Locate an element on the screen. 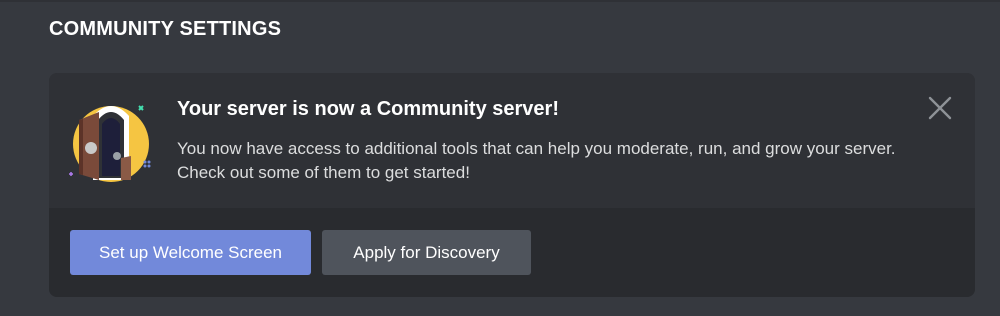 This screenshot has width=1000, height=316. banner-title: Your server is now a Community server! is located at coordinates (368, 109).